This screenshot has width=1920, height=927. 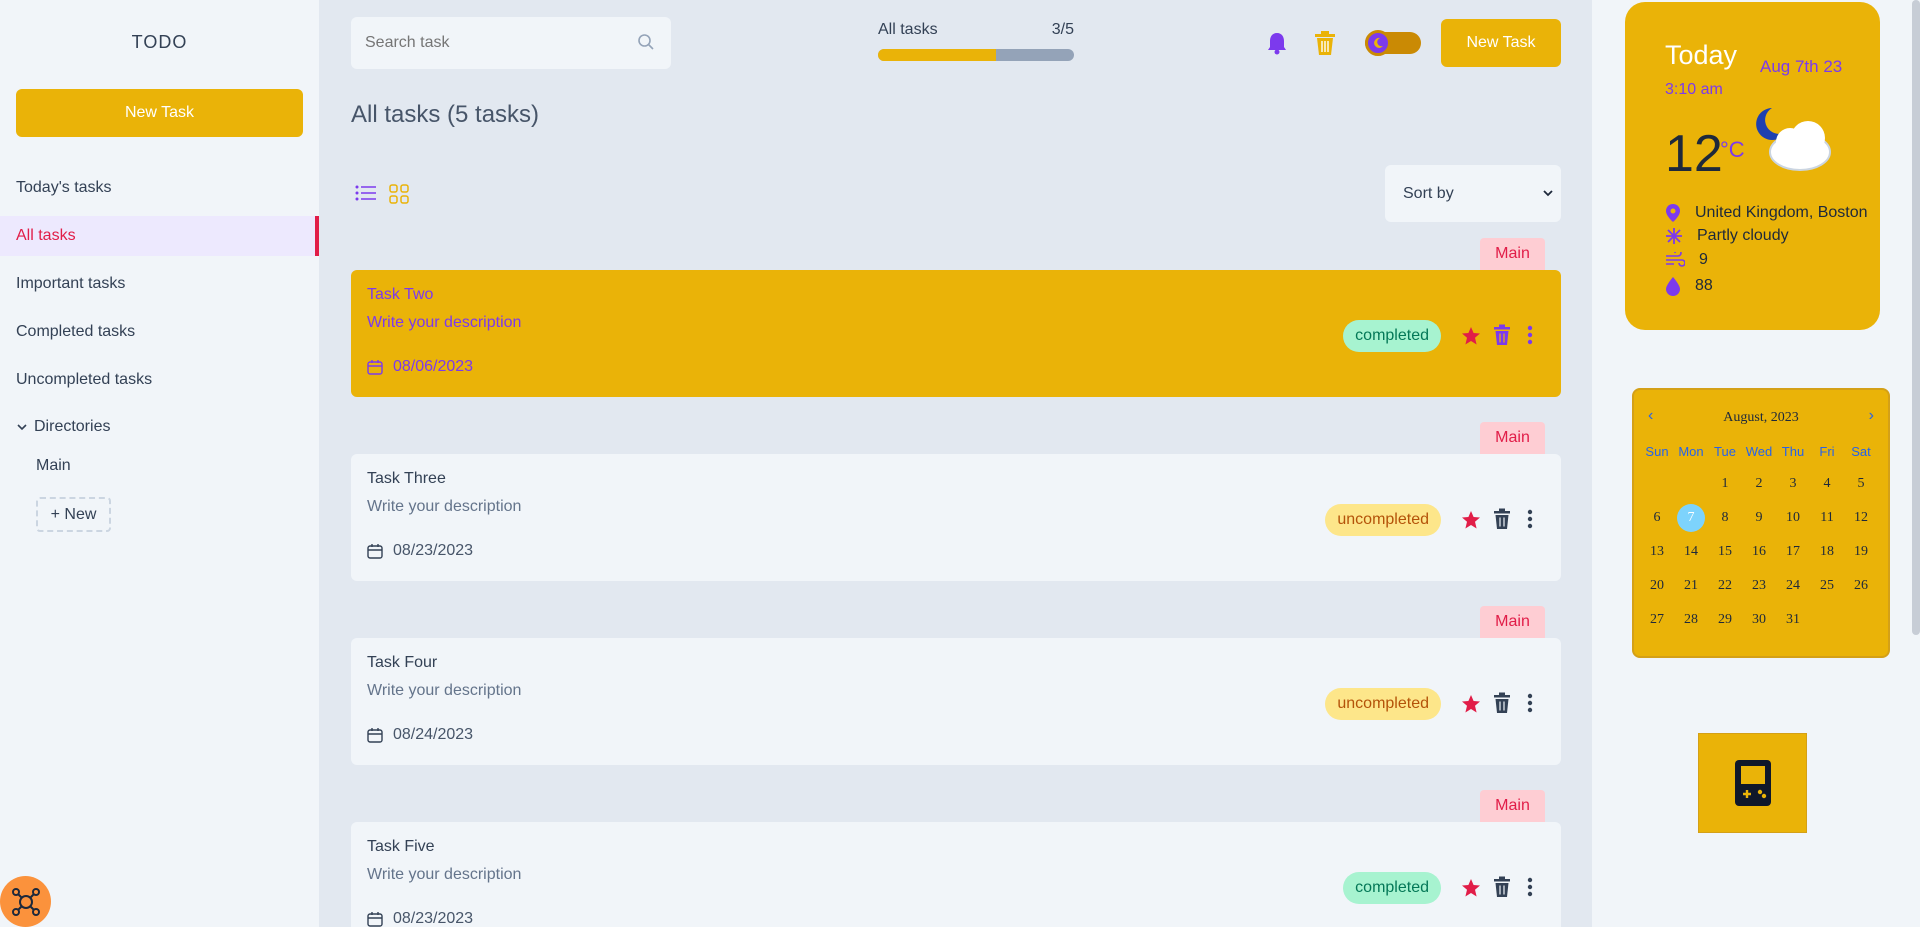 I want to click on calendar-day: 14, so click(x=1691, y=552).